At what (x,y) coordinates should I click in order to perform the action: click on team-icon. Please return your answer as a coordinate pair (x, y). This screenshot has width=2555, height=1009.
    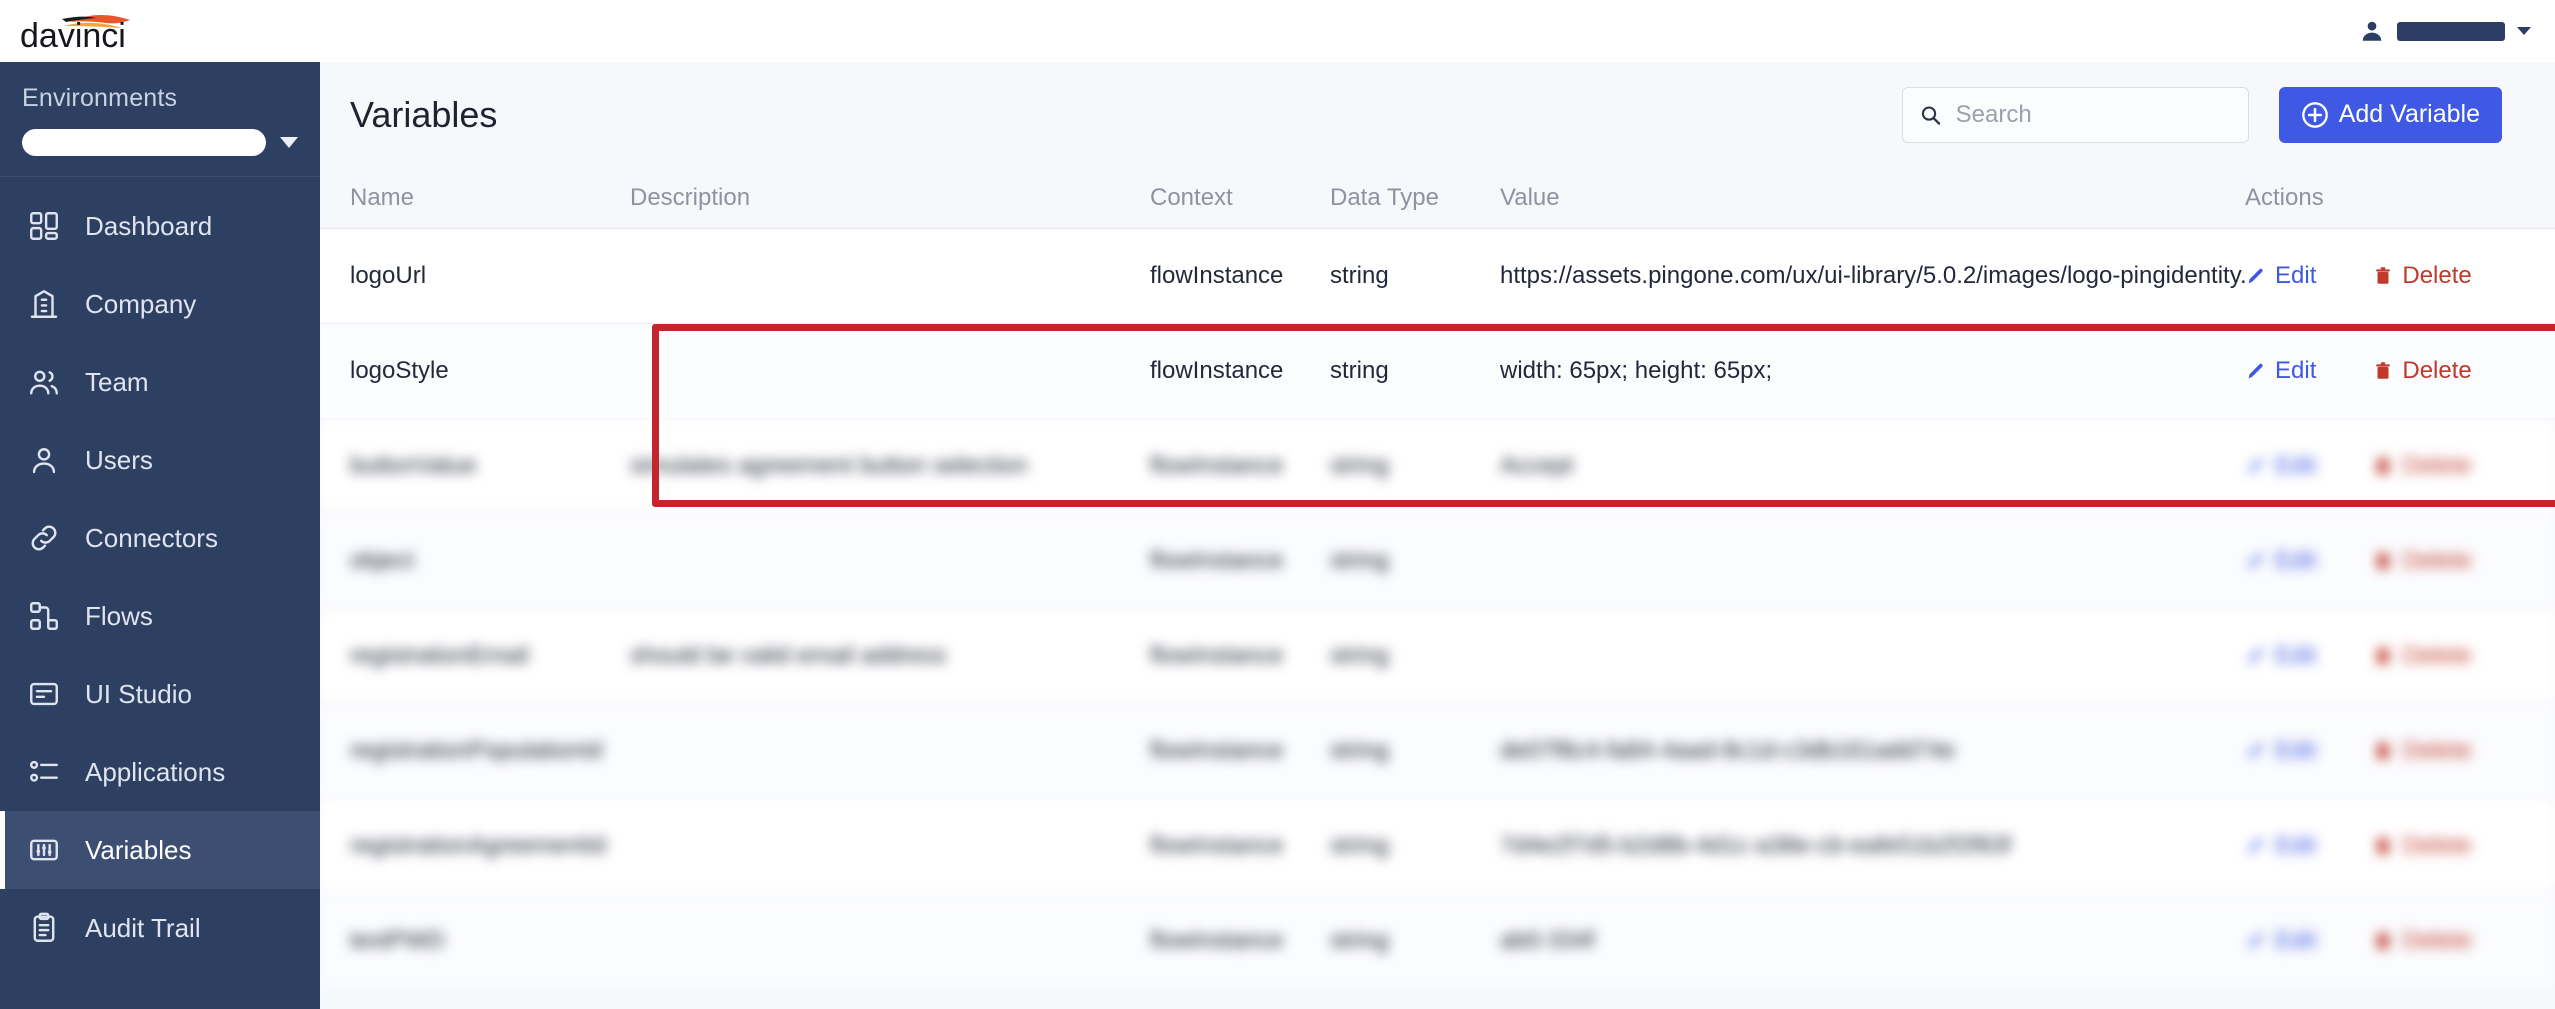
    Looking at the image, I should click on (44, 382).